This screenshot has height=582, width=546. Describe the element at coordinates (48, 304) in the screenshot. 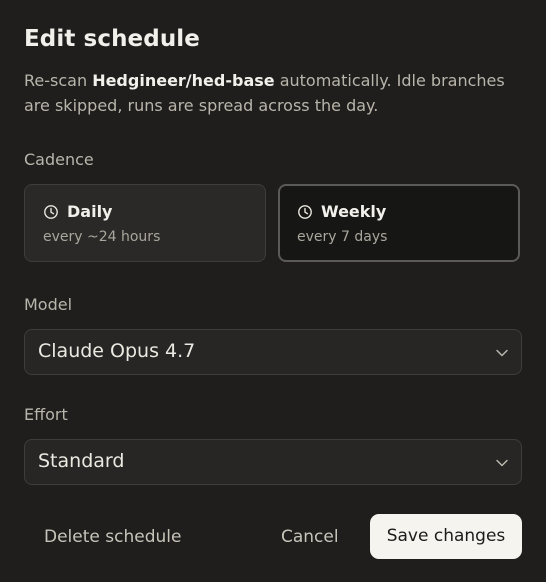

I see `model-label: Model` at that location.